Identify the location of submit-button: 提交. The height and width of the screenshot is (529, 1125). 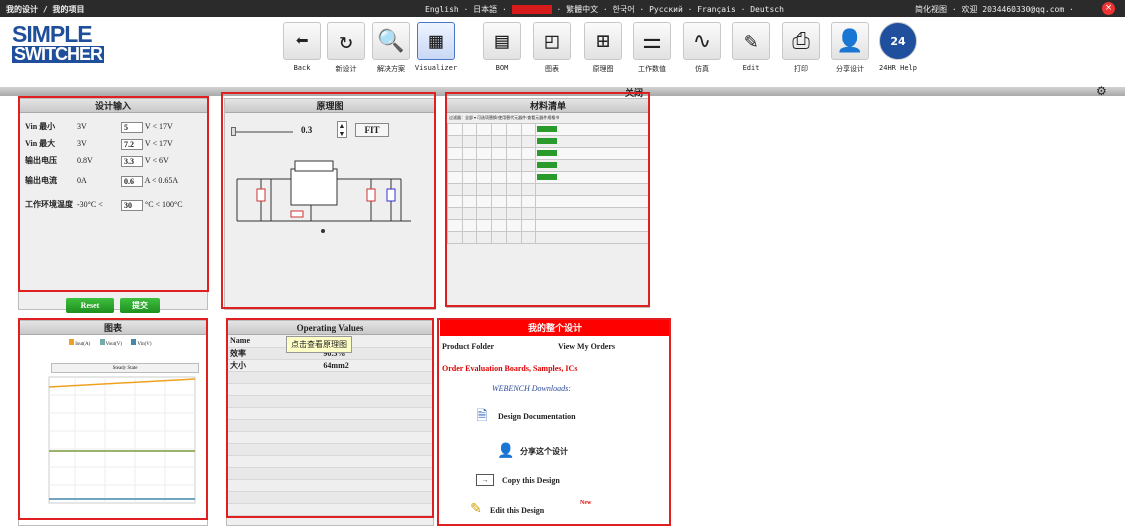
(140, 305).